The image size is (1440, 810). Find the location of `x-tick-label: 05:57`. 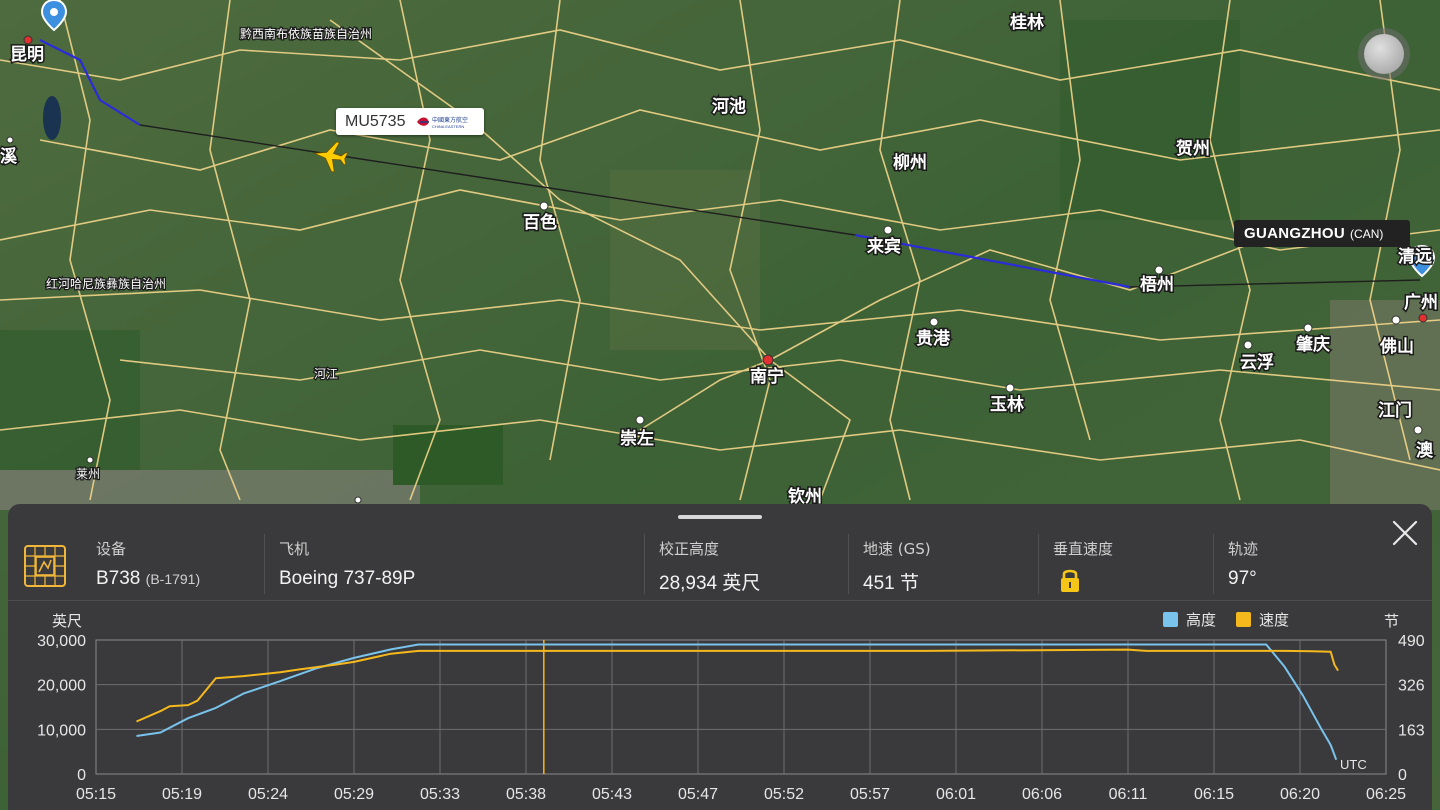

x-tick-label: 05:57 is located at coordinates (870, 794).